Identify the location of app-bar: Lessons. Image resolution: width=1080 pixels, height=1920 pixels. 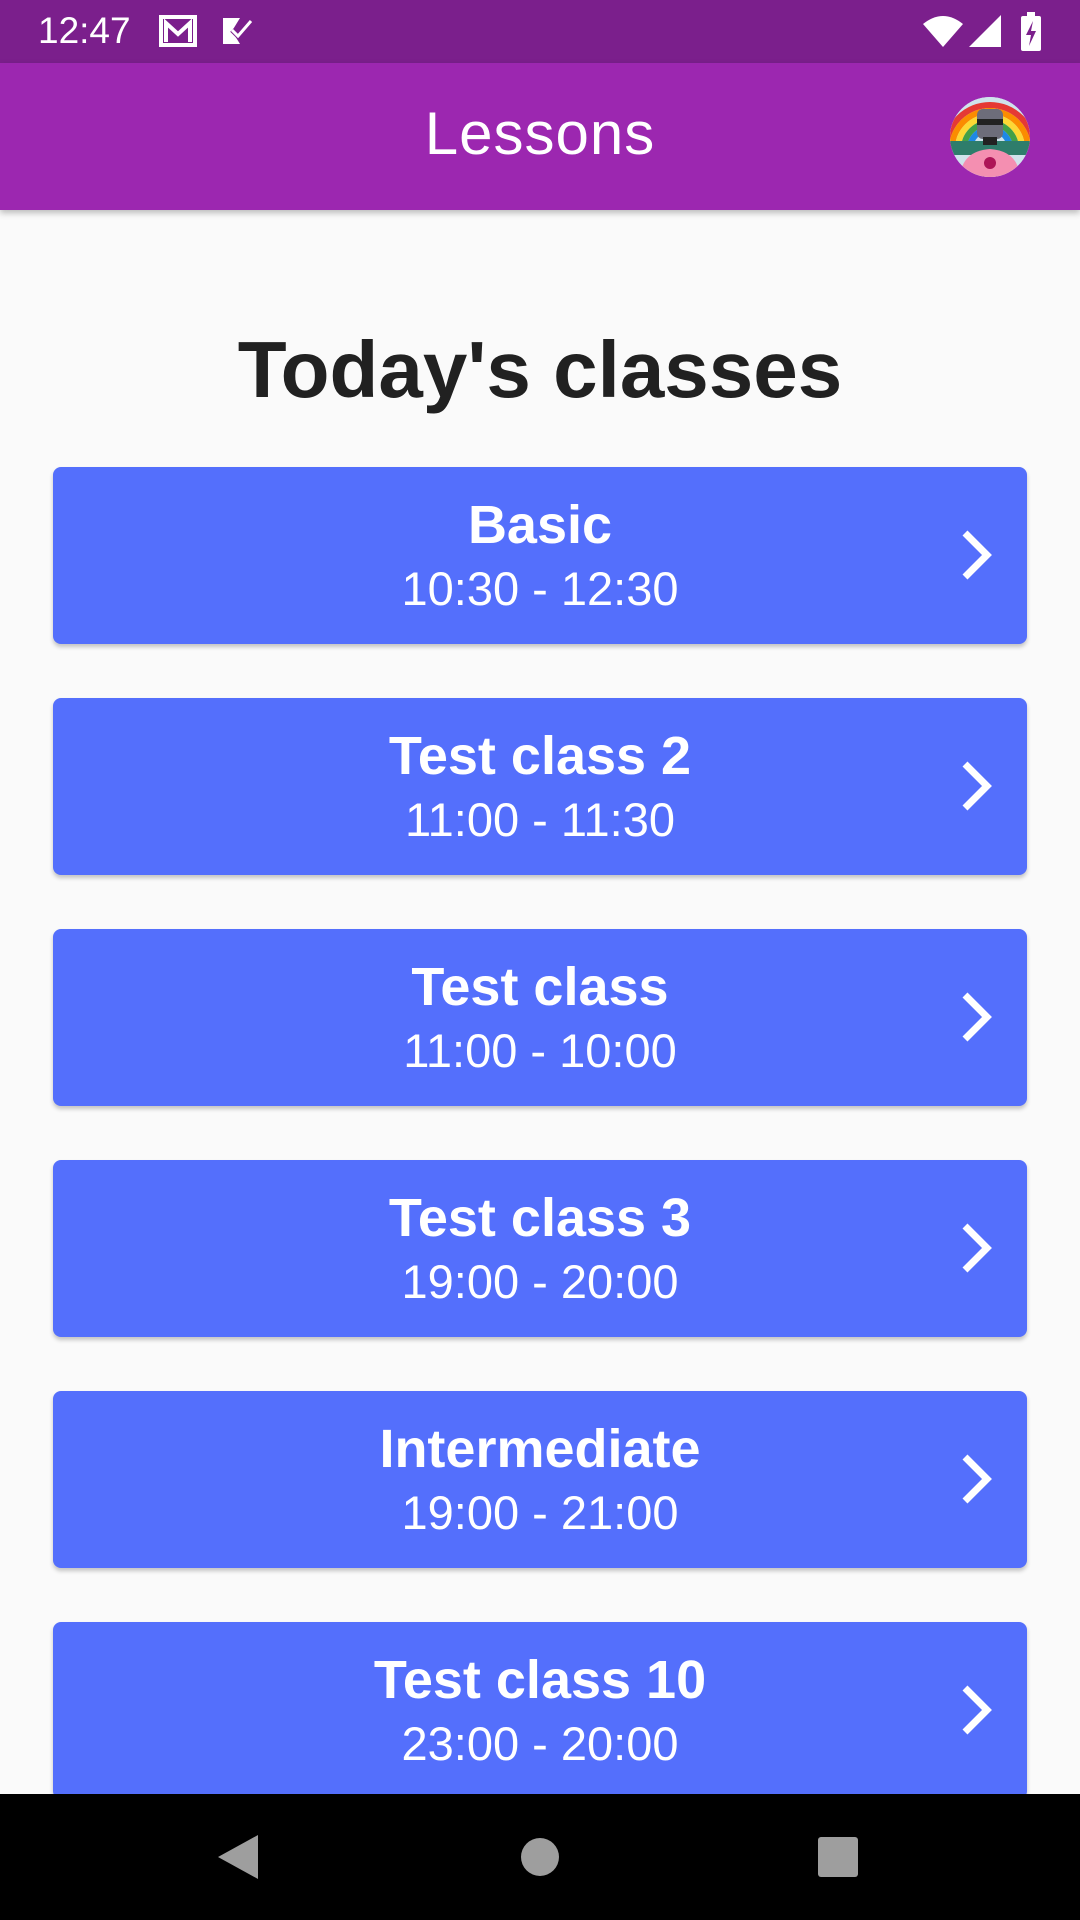
(540, 136).